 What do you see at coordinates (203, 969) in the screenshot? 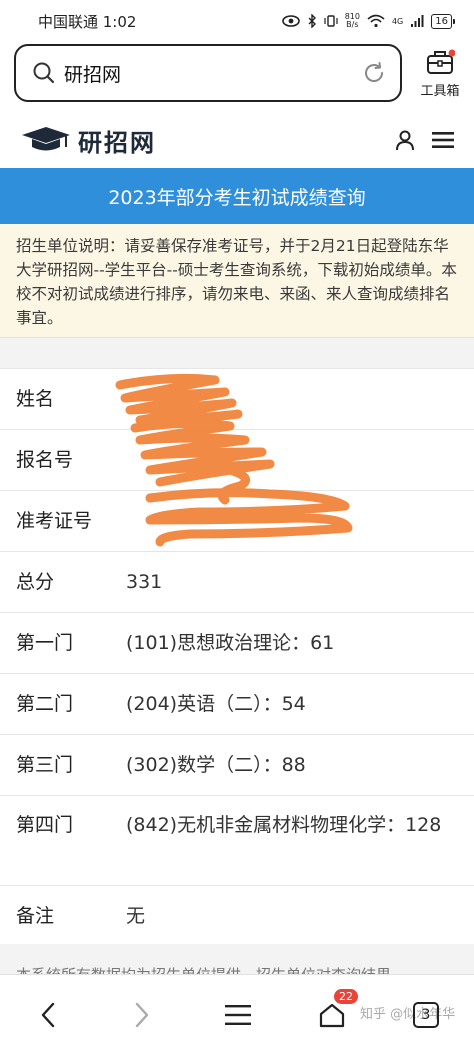
I see `footer-text: 本系统所有数据均为招生单位提供，招生单位对查询结果` at bounding box center [203, 969].